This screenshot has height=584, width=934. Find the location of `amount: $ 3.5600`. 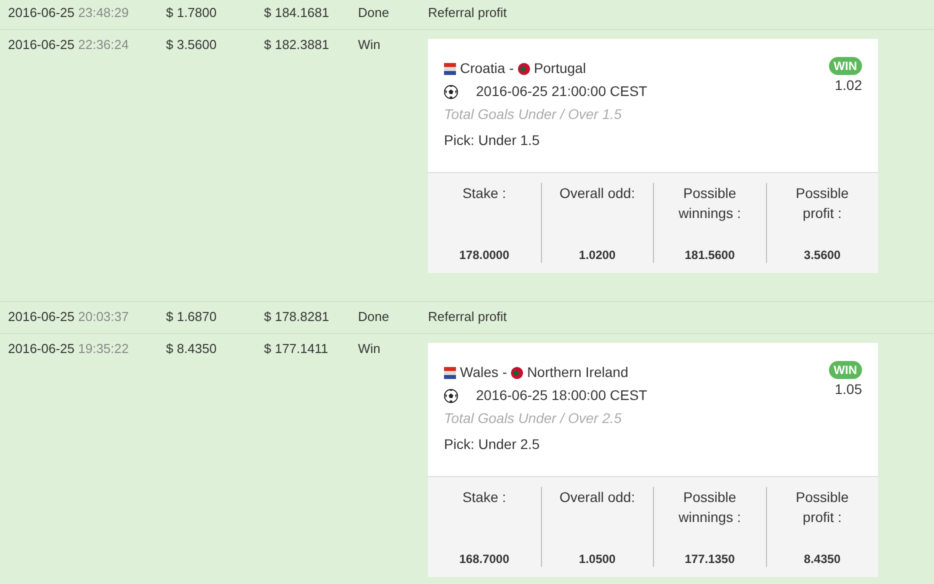

amount: $ 3.5600 is located at coordinates (192, 45).